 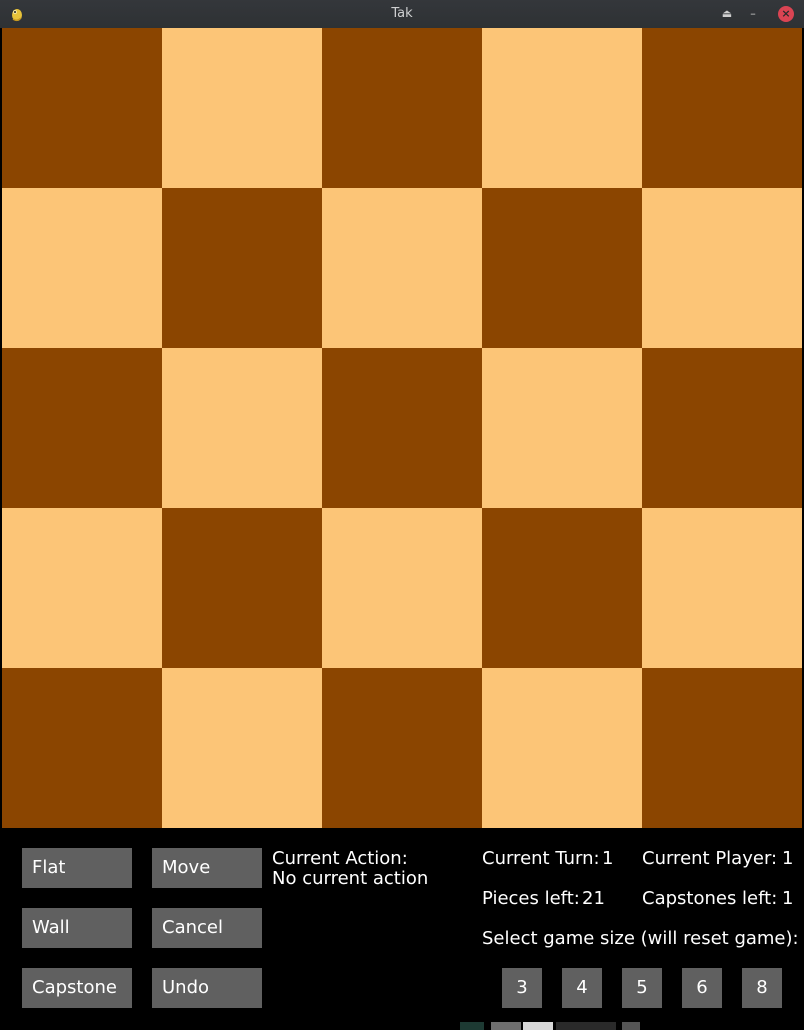 I want to click on taskbar-fragment, so click(x=610, y=1026).